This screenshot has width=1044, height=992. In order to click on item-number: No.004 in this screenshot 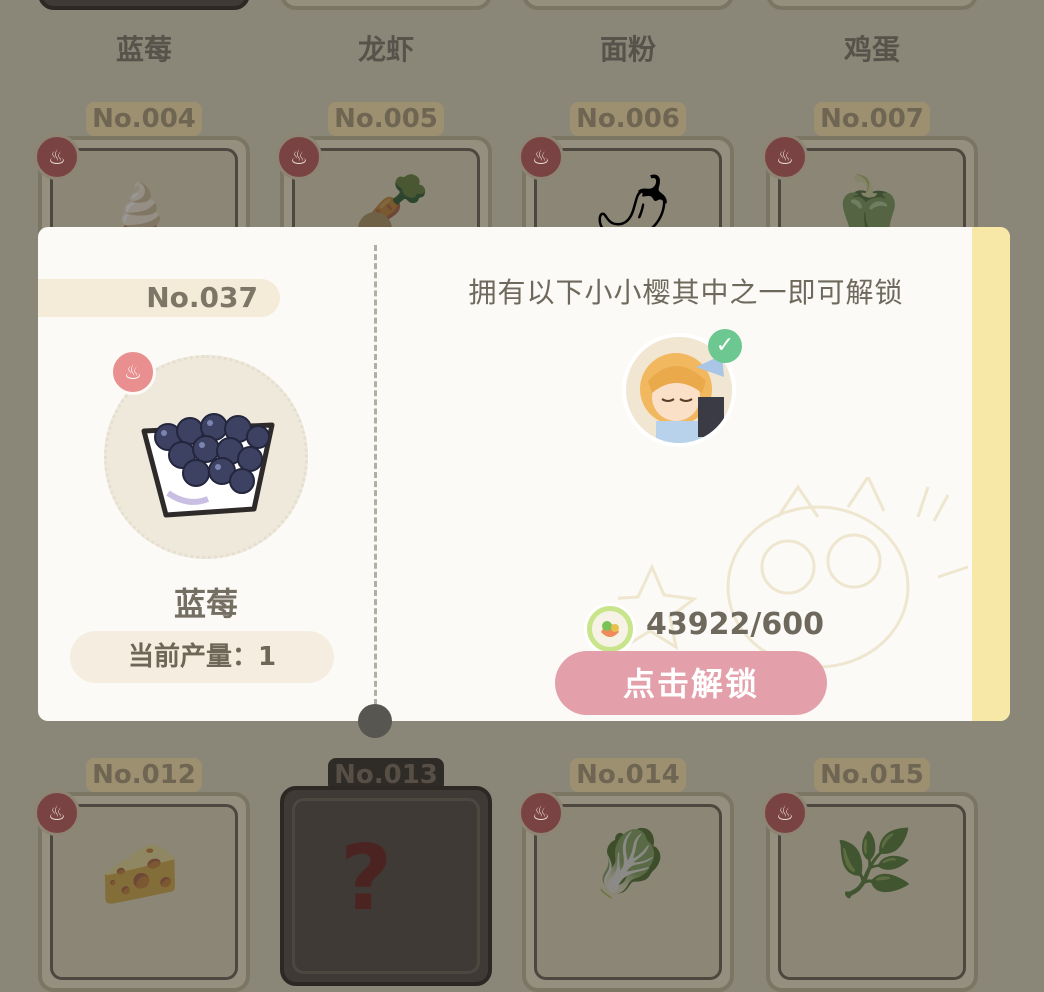, I will do `click(144, 119)`.